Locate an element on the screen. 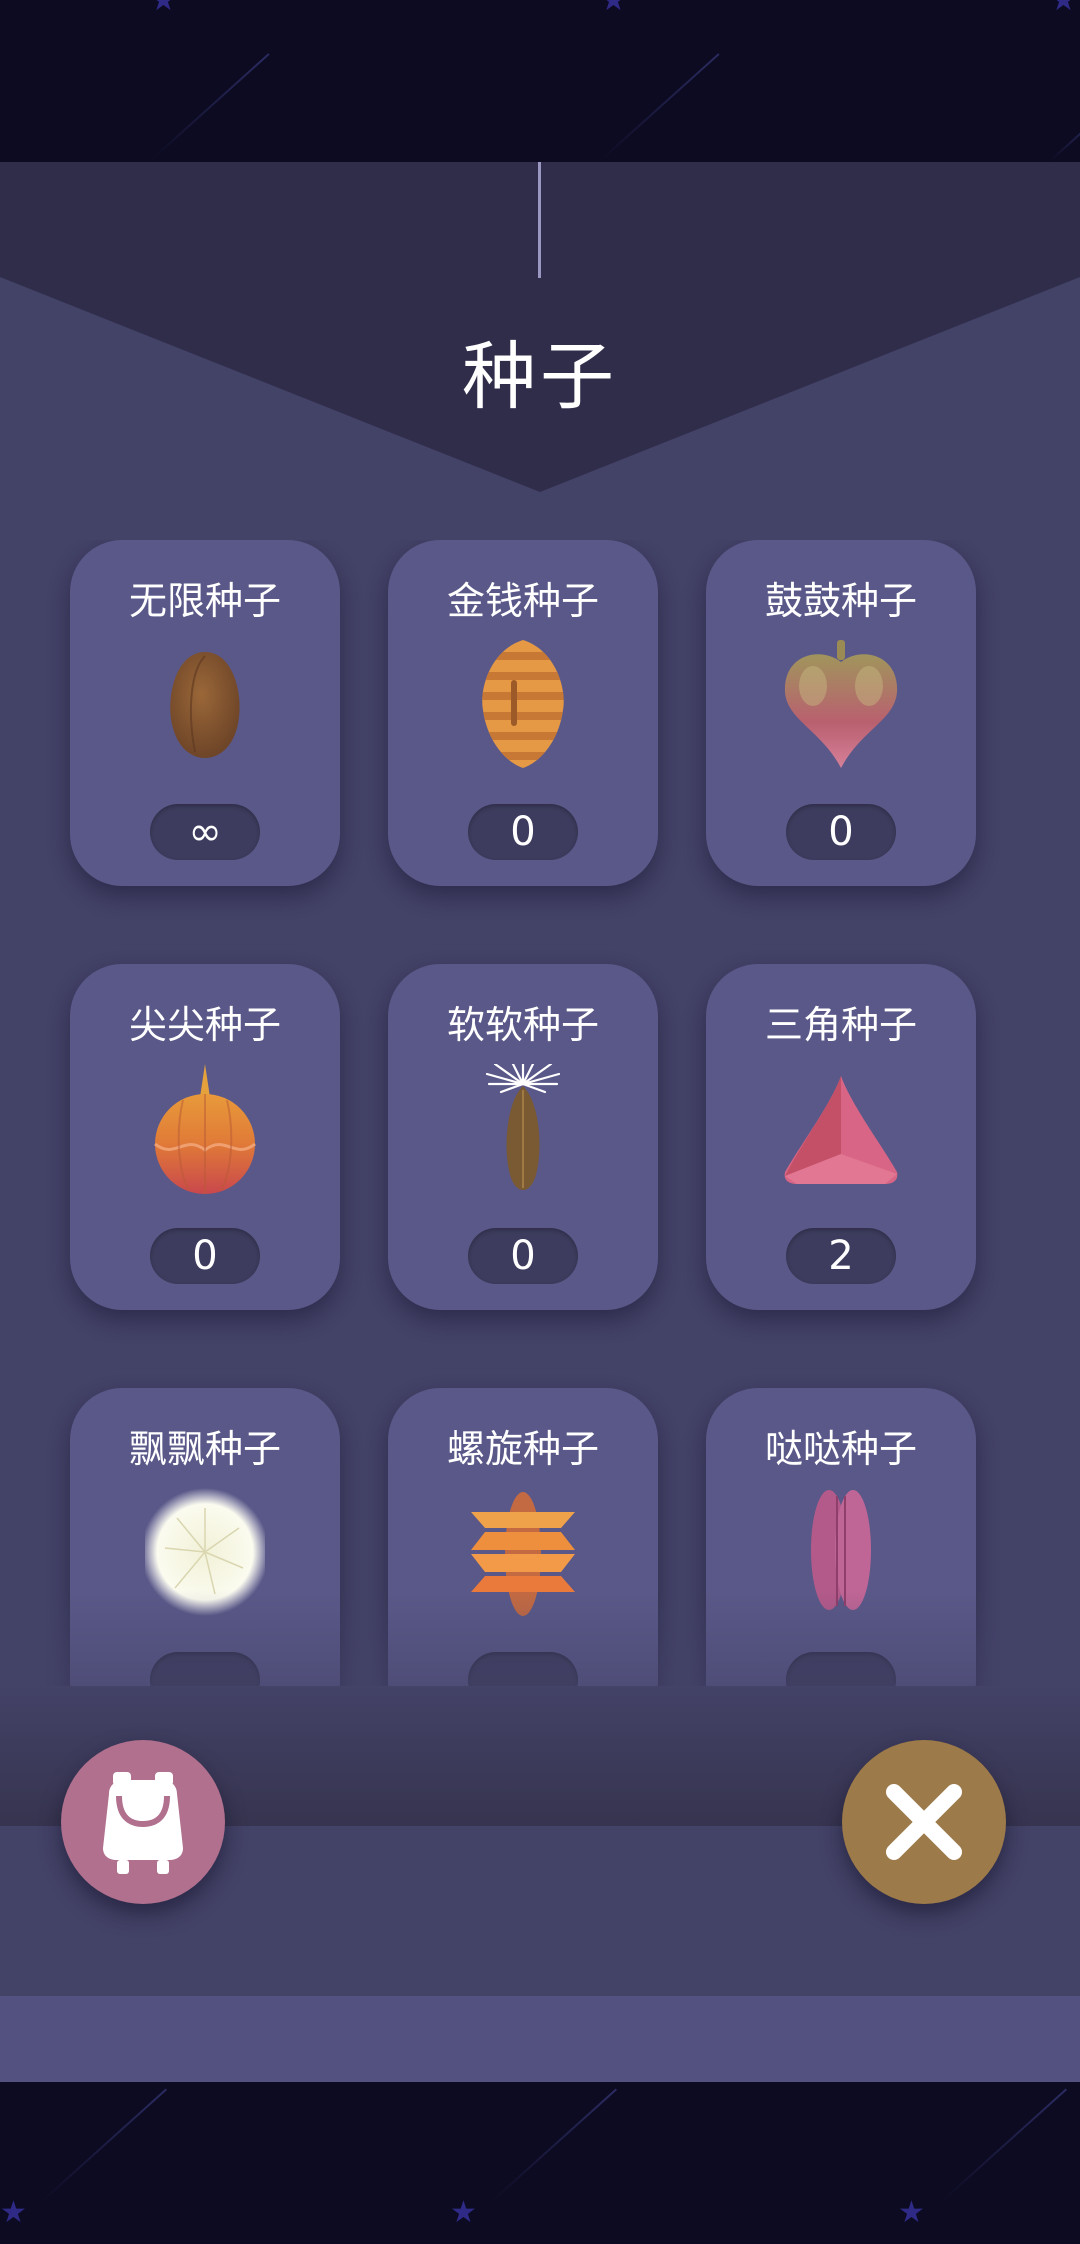 This screenshot has height=2244, width=1080. seed-name: 鼓鼓种子 is located at coordinates (840, 601).